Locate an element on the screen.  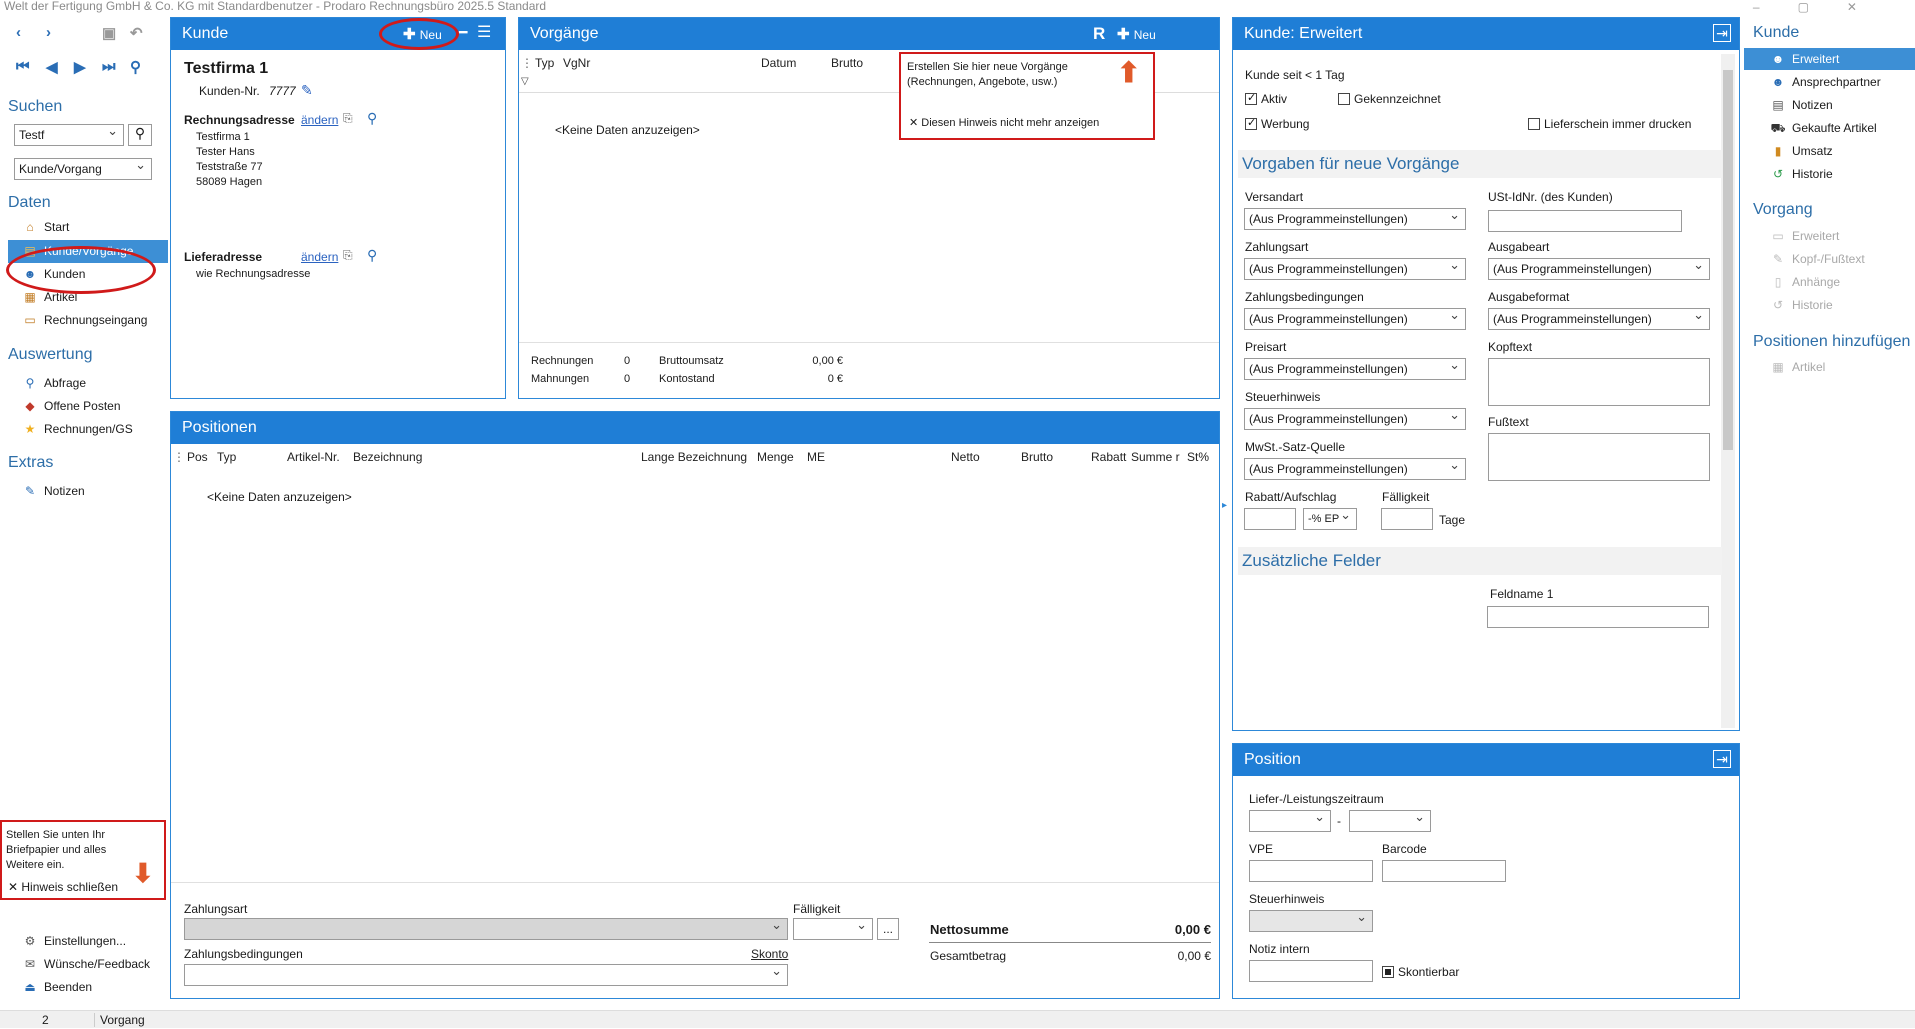
remove-icon: ━ is located at coordinates (463, 32).